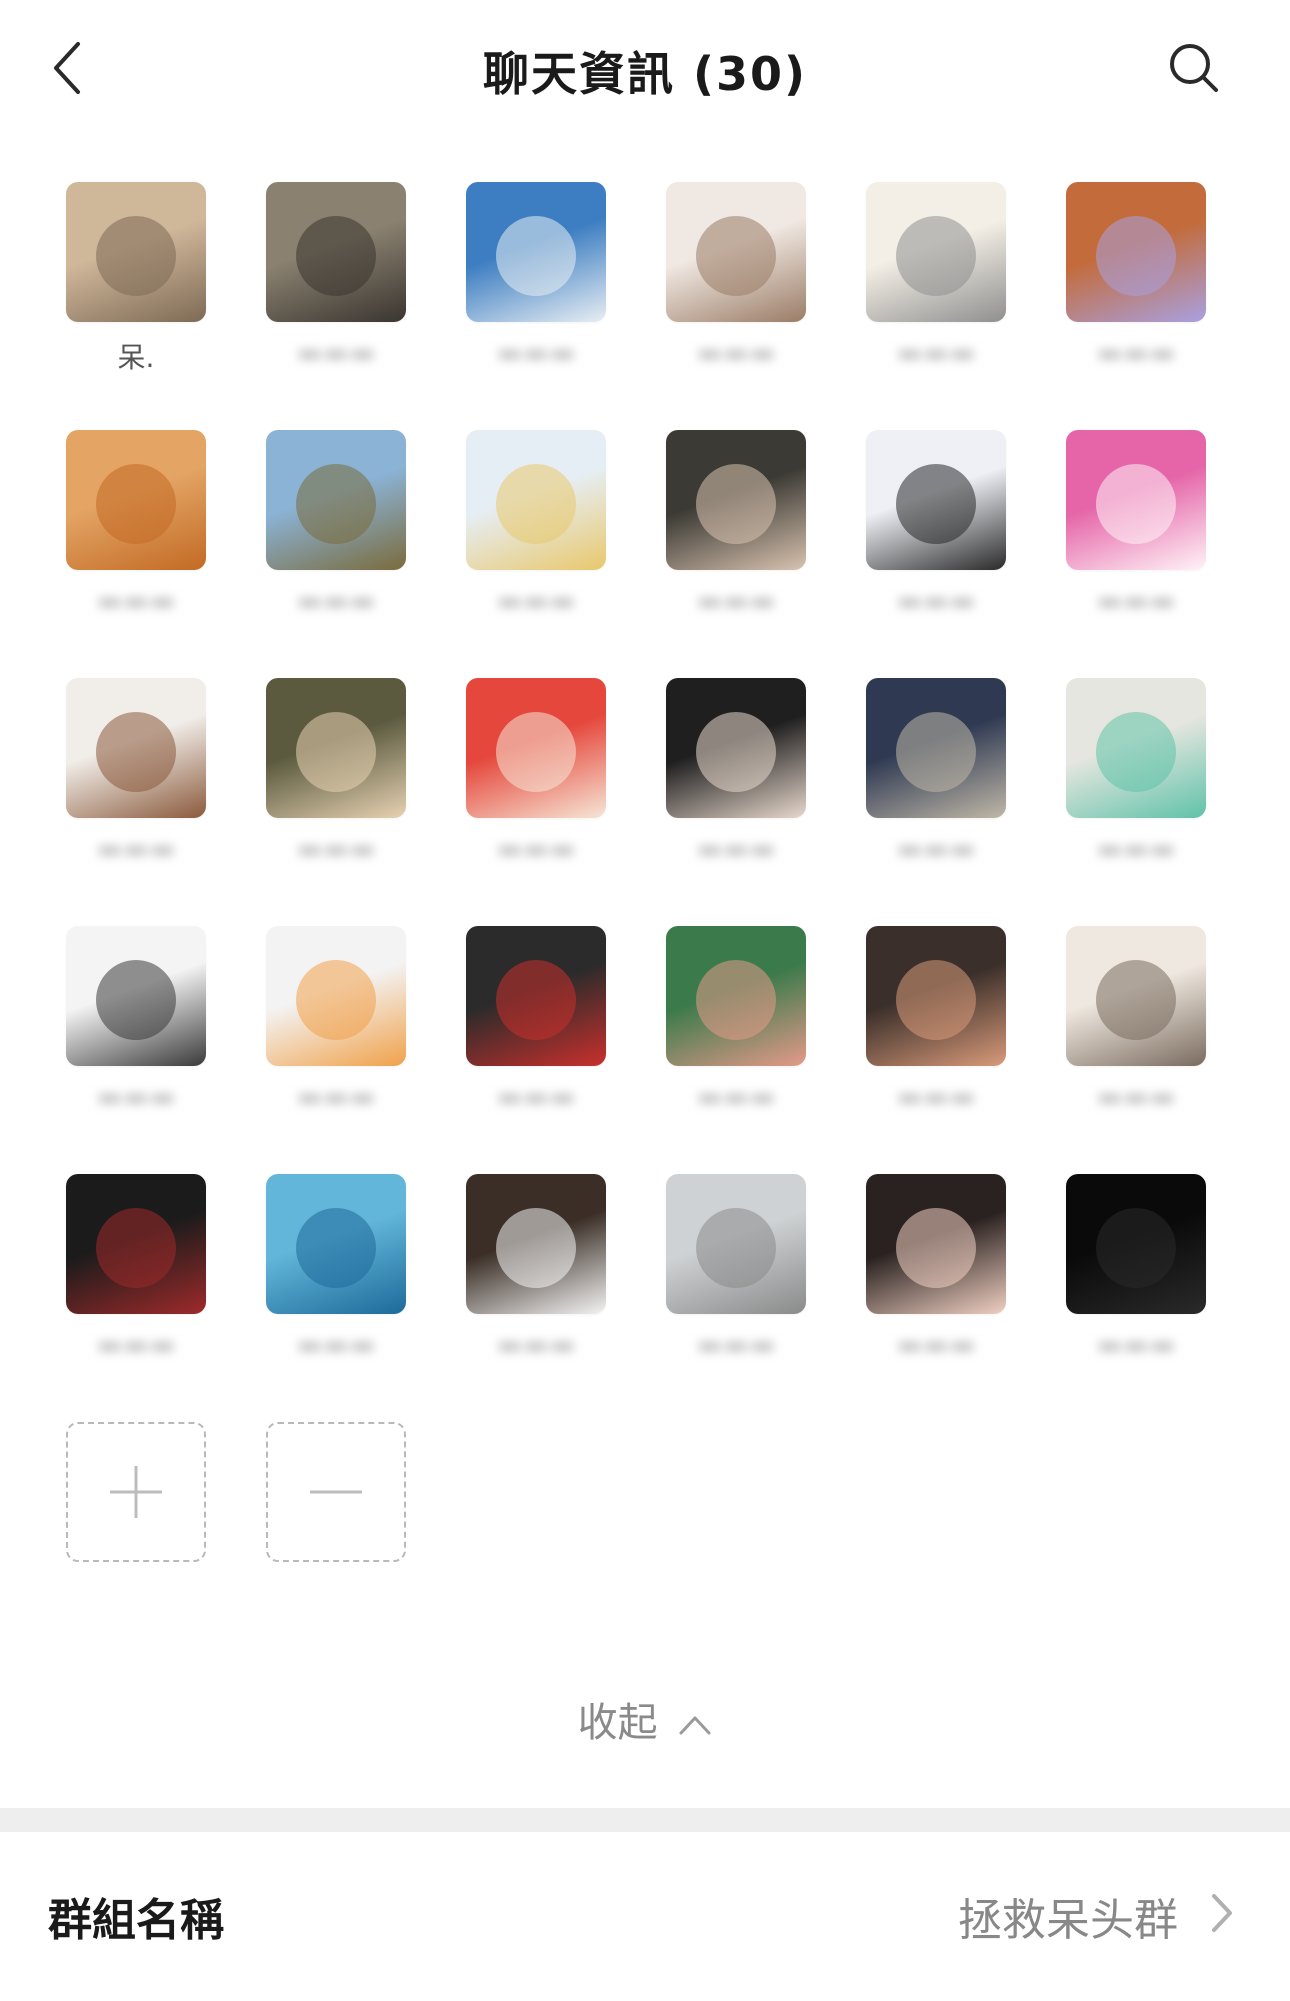 The image size is (1290, 2001). I want to click on chevron-right-icon, so click(1222, 1913).